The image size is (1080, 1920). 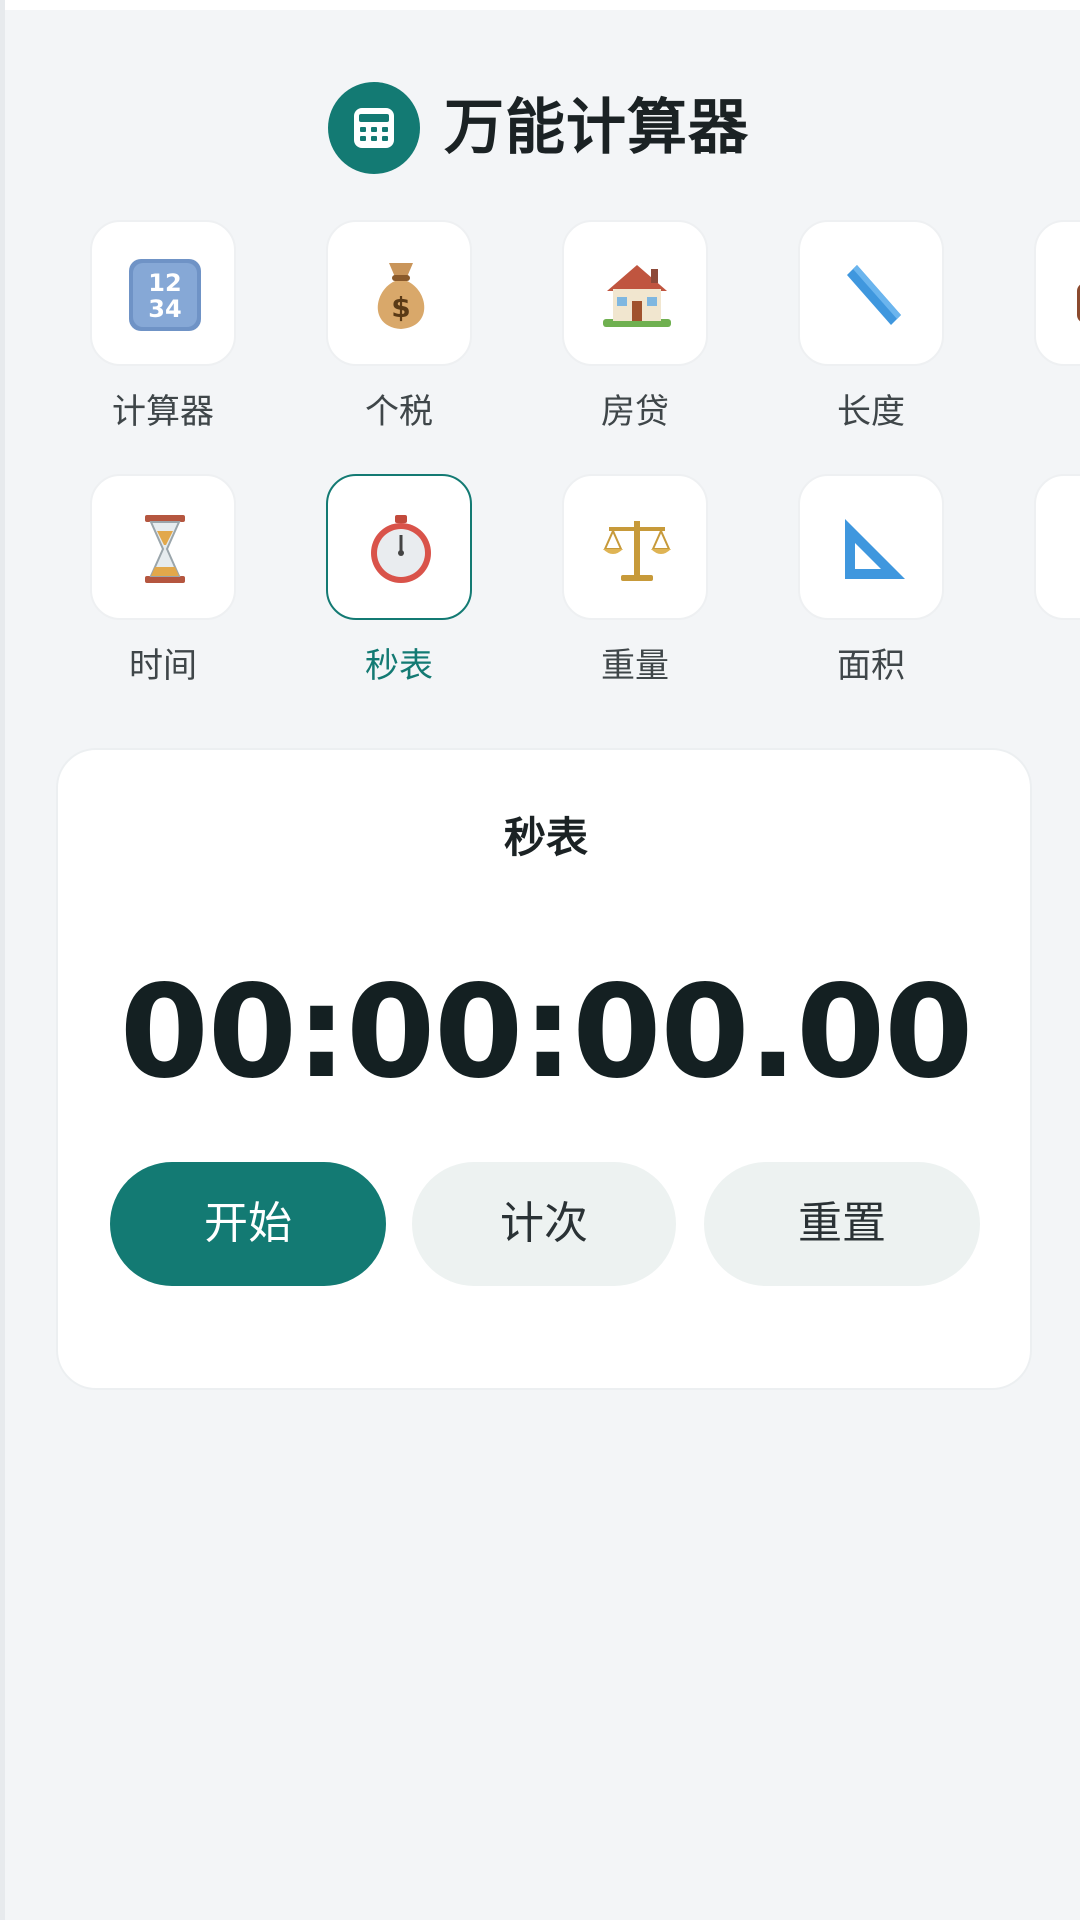 I want to click on triangle-ruler-icon, so click(x=875, y=549).